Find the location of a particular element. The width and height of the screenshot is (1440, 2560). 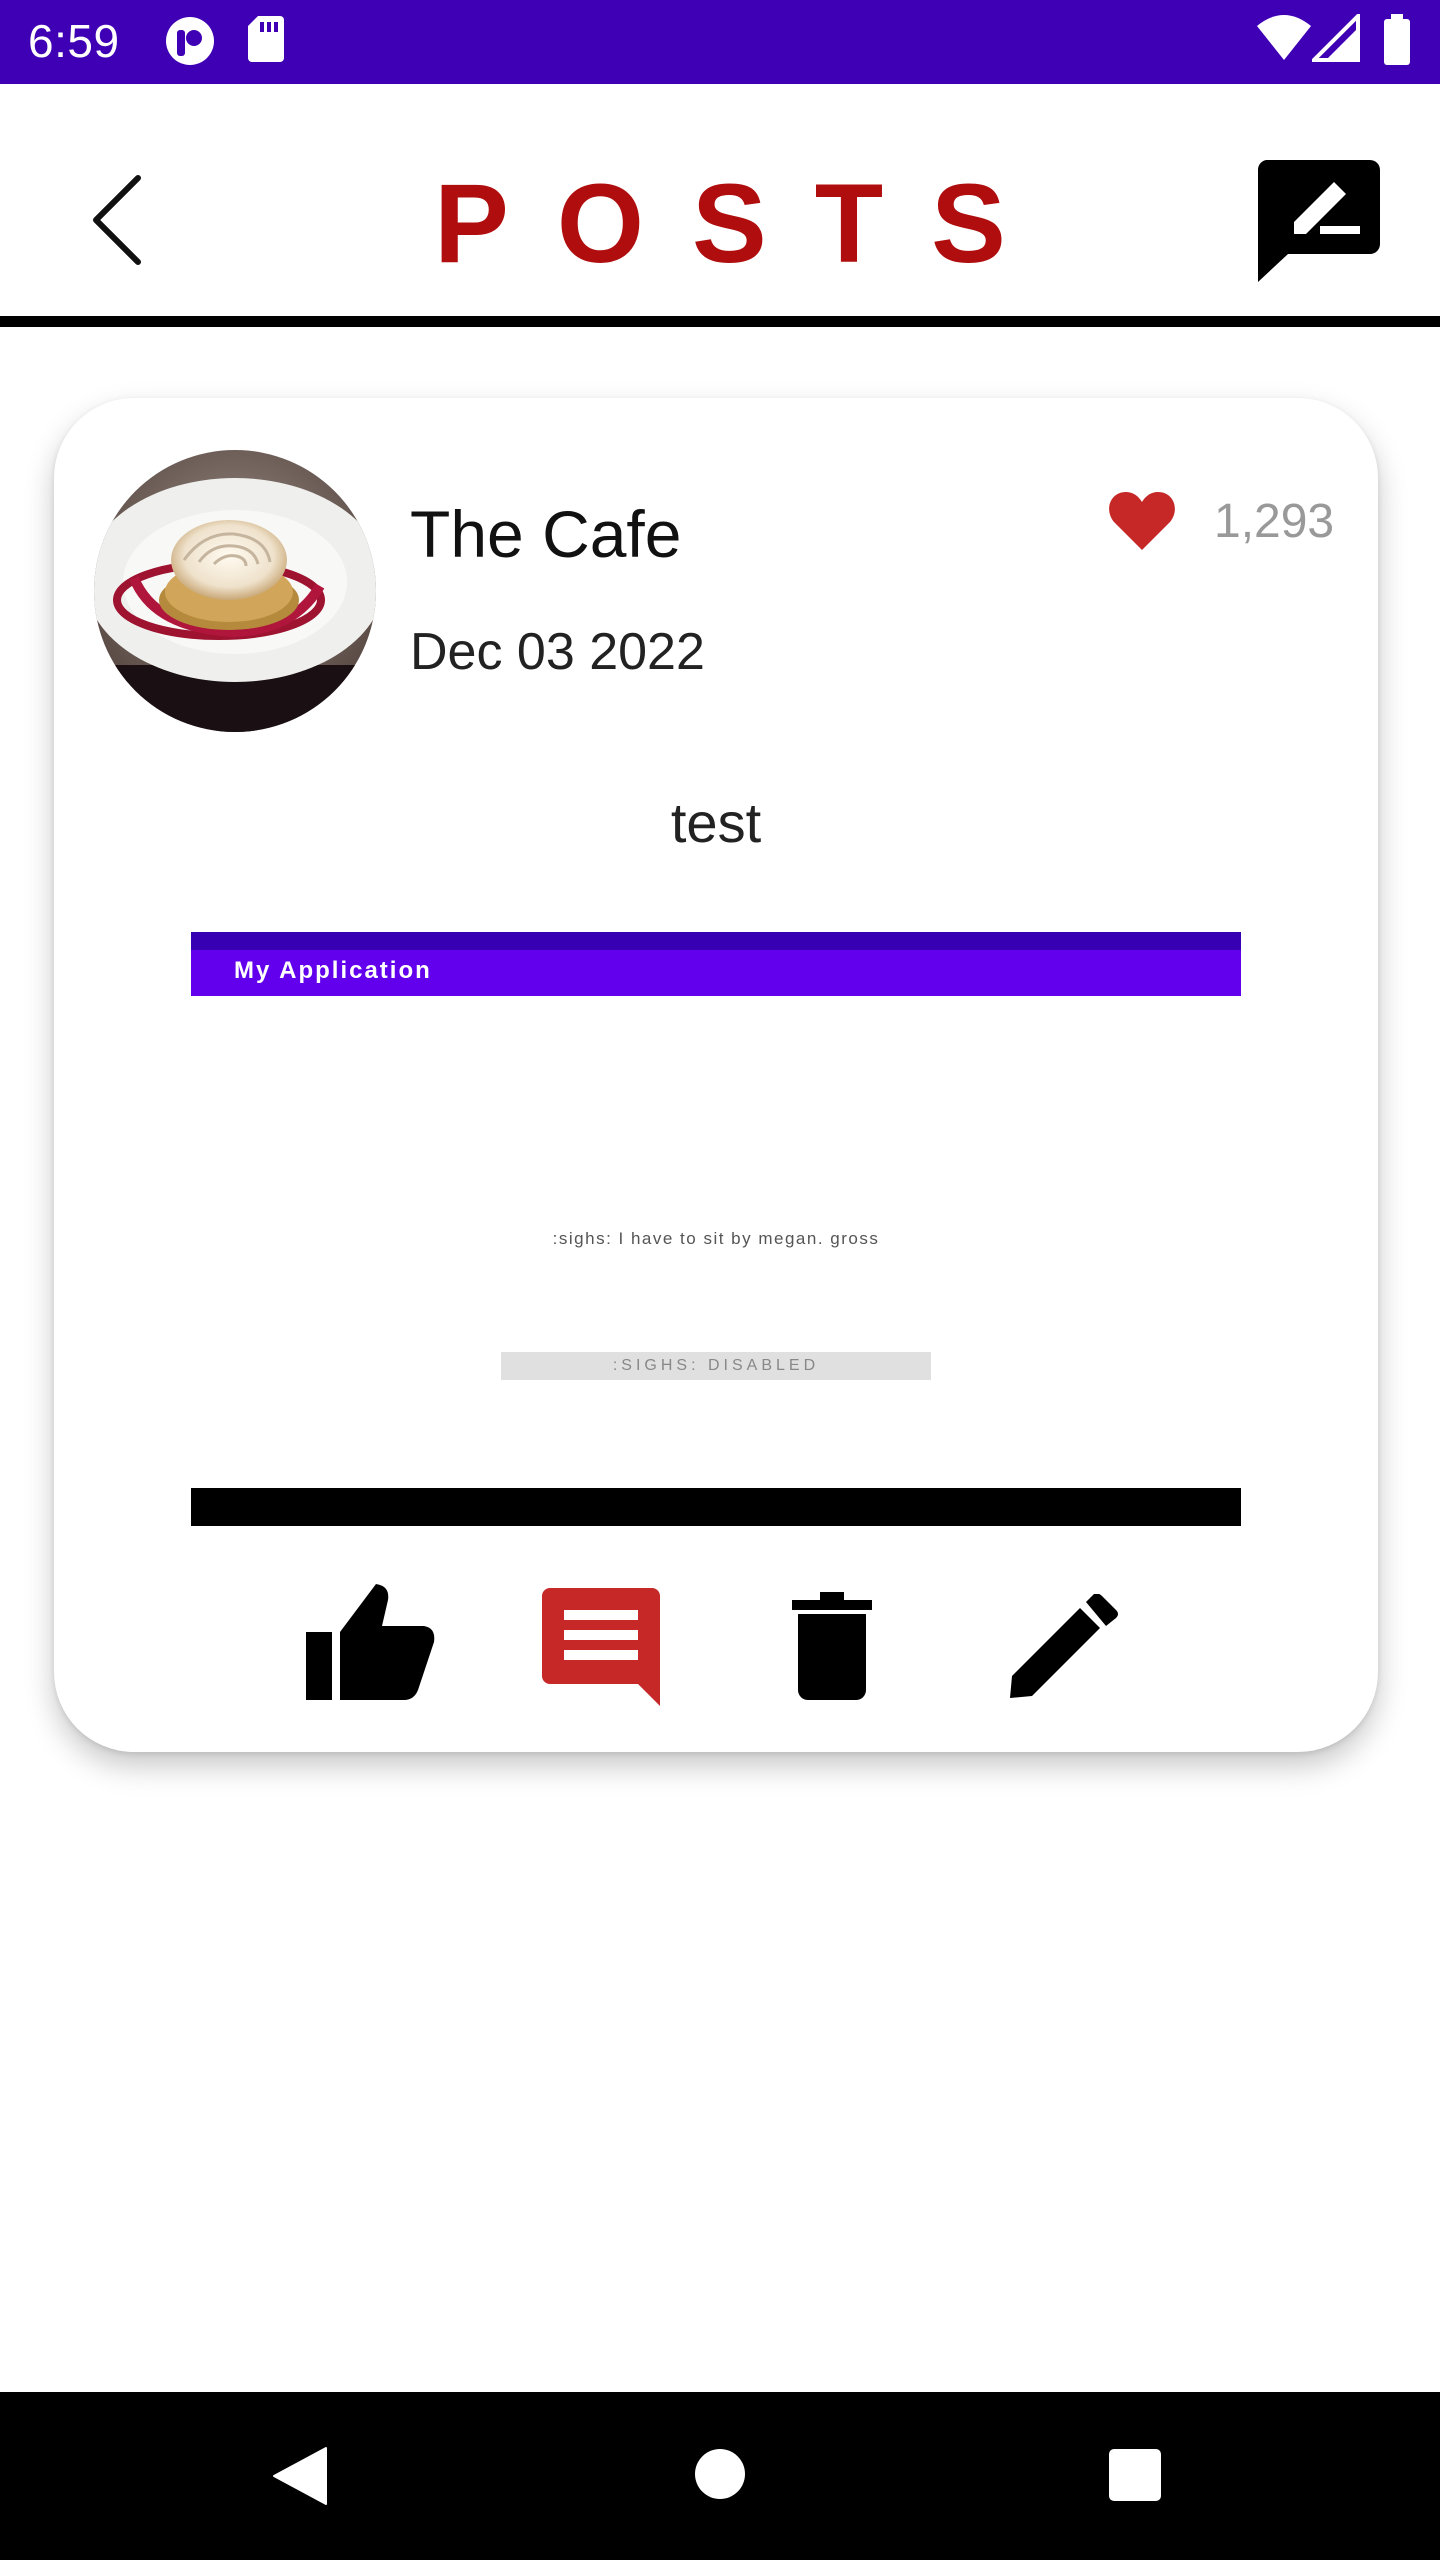

back-triangle-icon is located at coordinates (300, 2476).